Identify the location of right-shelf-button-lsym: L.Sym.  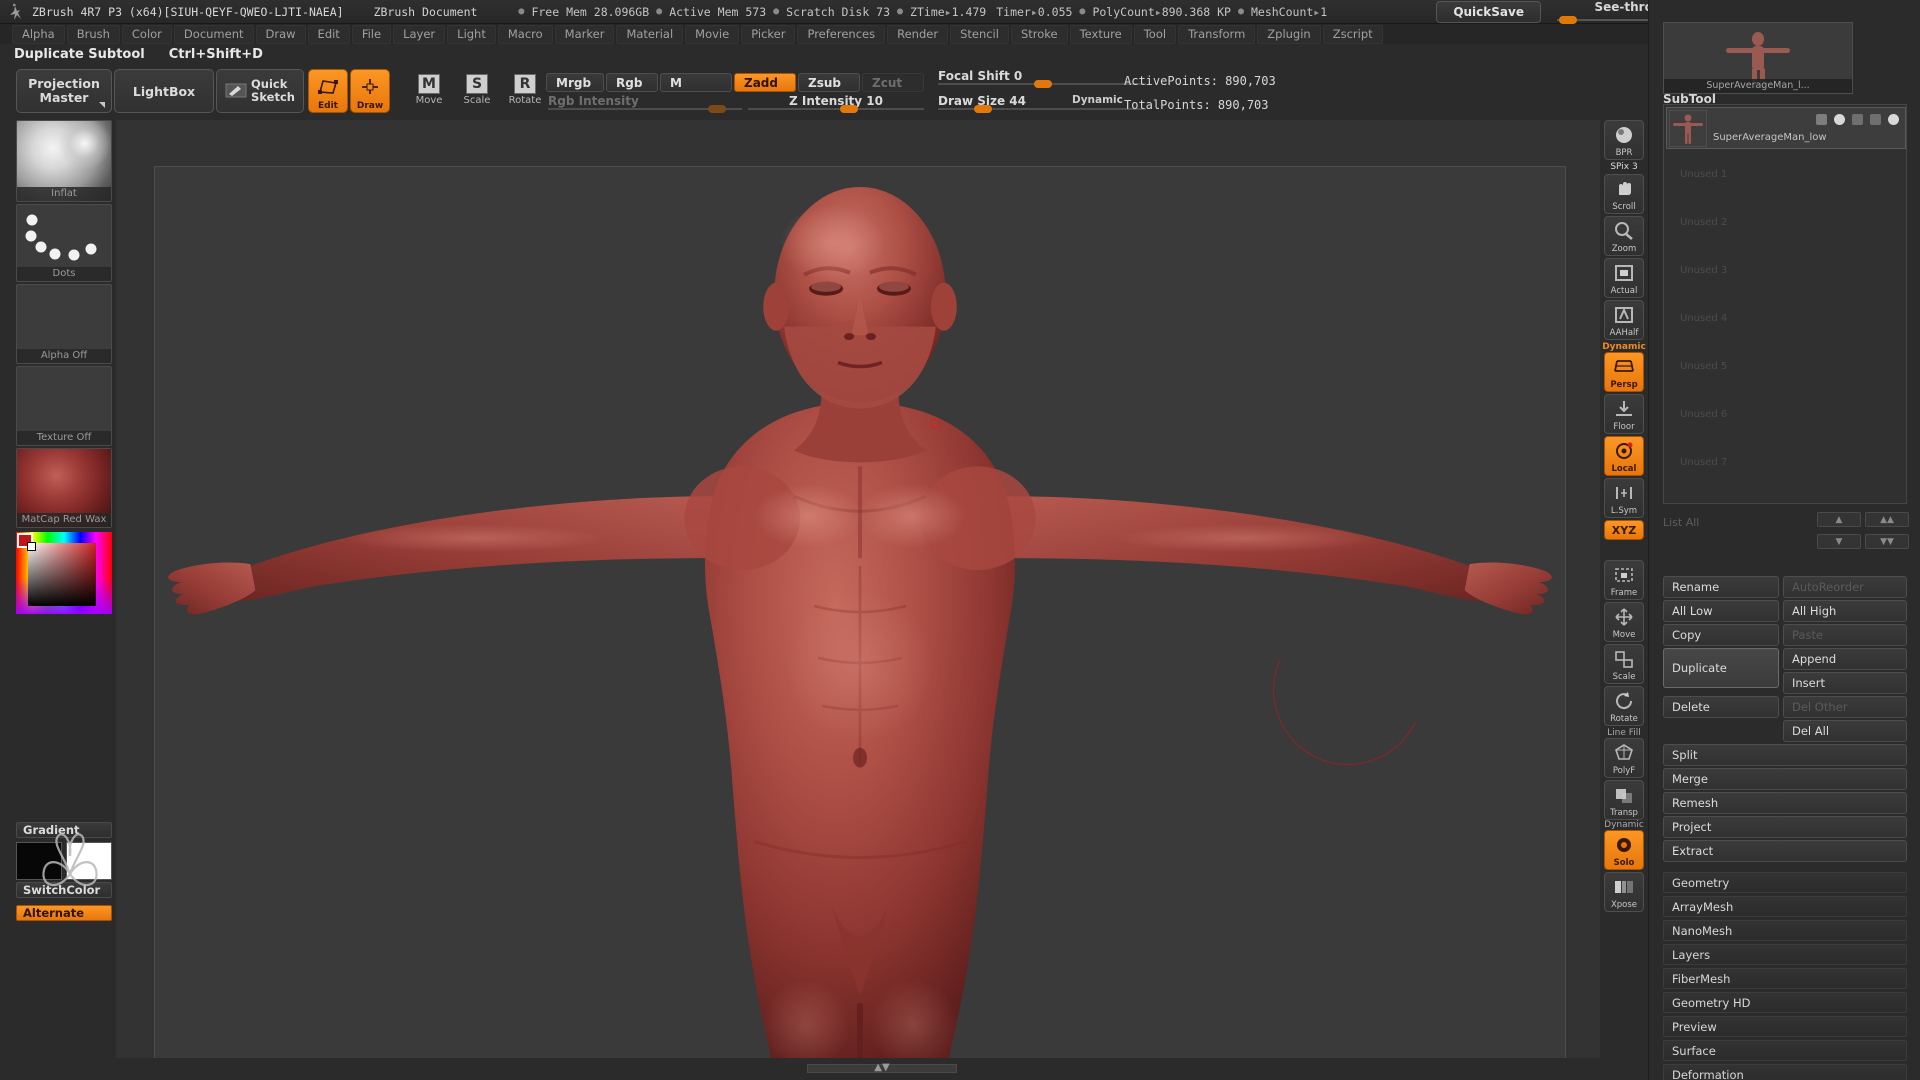
(1624, 498).